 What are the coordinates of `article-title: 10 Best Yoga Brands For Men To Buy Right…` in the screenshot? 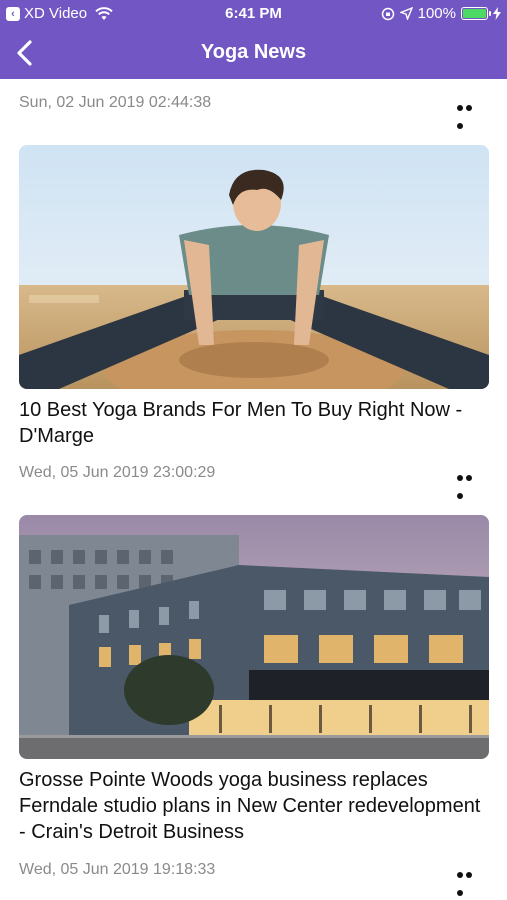 It's located at (254, 423).